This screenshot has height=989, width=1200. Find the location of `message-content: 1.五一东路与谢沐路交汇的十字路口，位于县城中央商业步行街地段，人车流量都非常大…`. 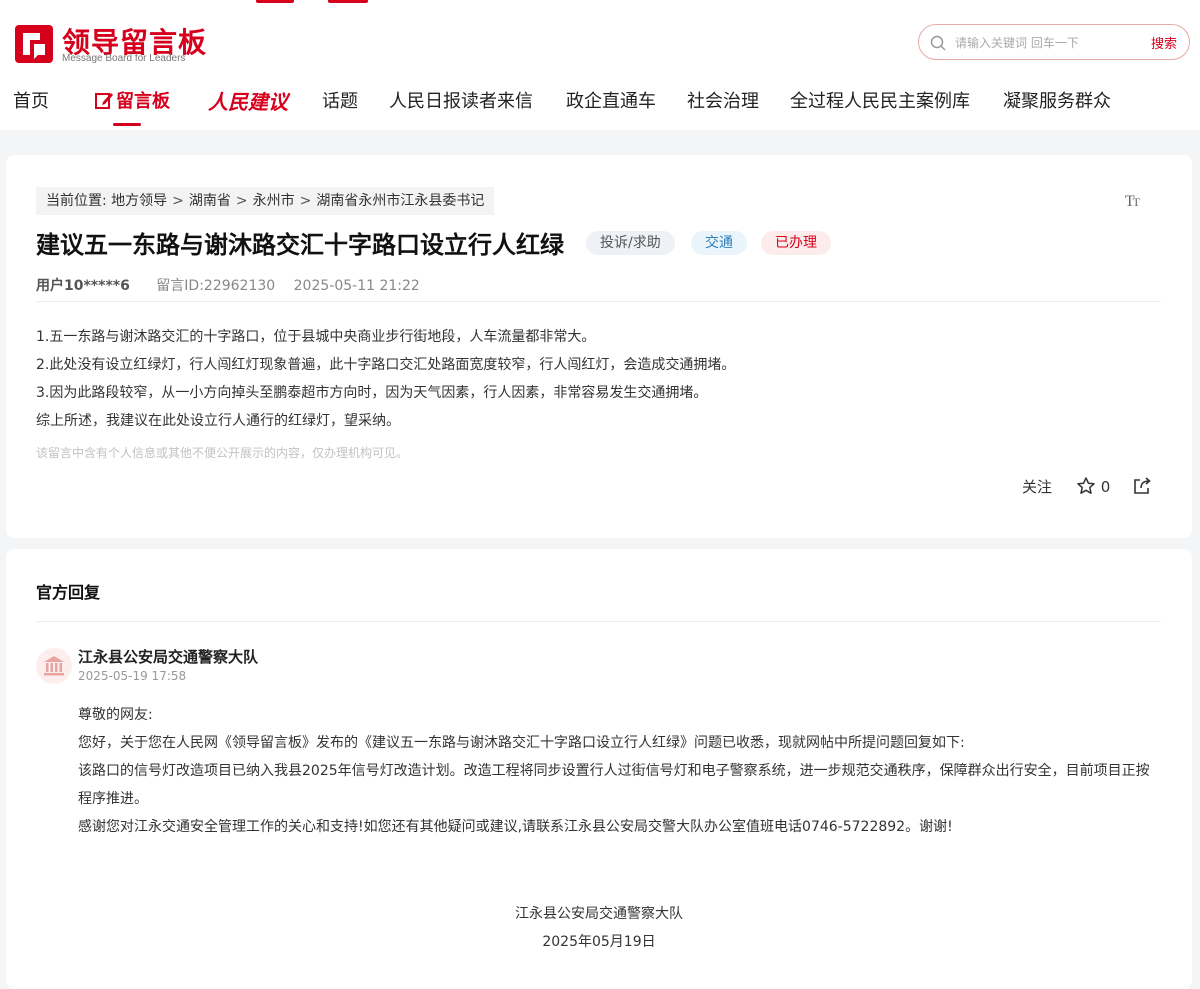

message-content: 1.五一东路与谢沐路交汇的十字路口，位于县城中央商业步行街地段，人车流量都非常大… is located at coordinates (598, 379).